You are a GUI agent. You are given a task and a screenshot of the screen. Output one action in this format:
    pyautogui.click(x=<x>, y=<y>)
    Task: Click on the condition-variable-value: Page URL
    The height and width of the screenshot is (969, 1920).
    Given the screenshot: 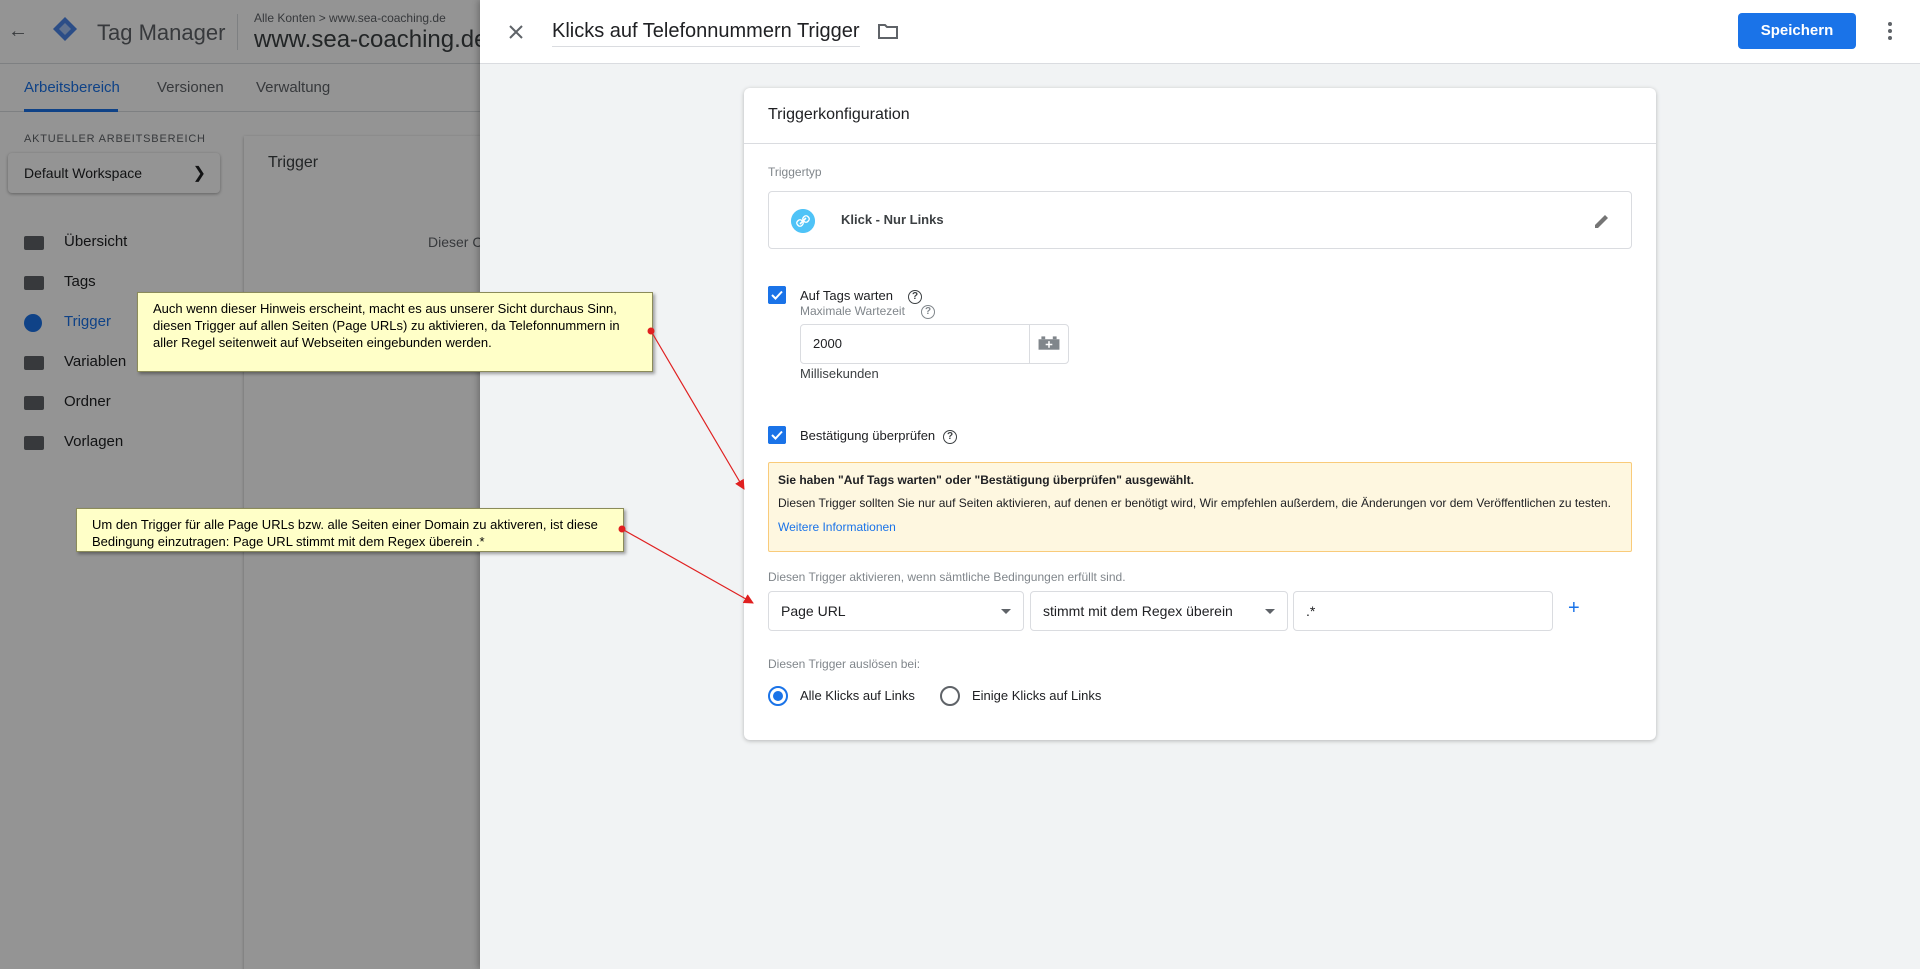 What is the action you would take?
    pyautogui.click(x=813, y=611)
    